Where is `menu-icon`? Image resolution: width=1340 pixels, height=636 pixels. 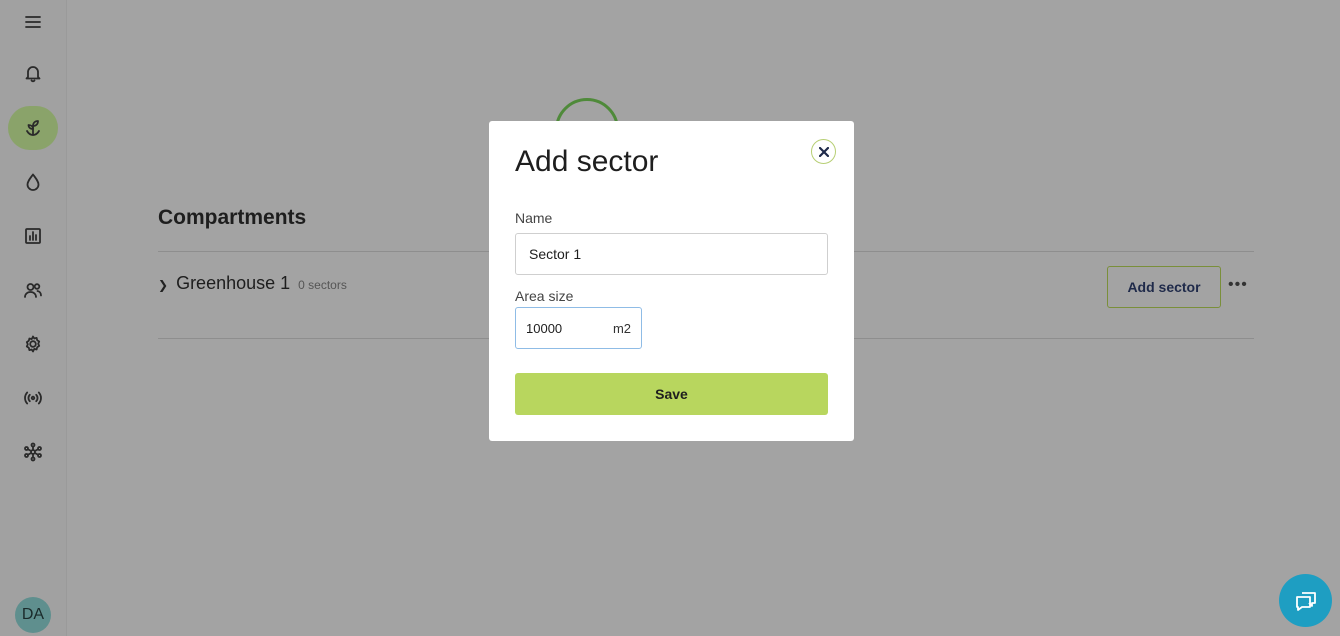 menu-icon is located at coordinates (33, 22).